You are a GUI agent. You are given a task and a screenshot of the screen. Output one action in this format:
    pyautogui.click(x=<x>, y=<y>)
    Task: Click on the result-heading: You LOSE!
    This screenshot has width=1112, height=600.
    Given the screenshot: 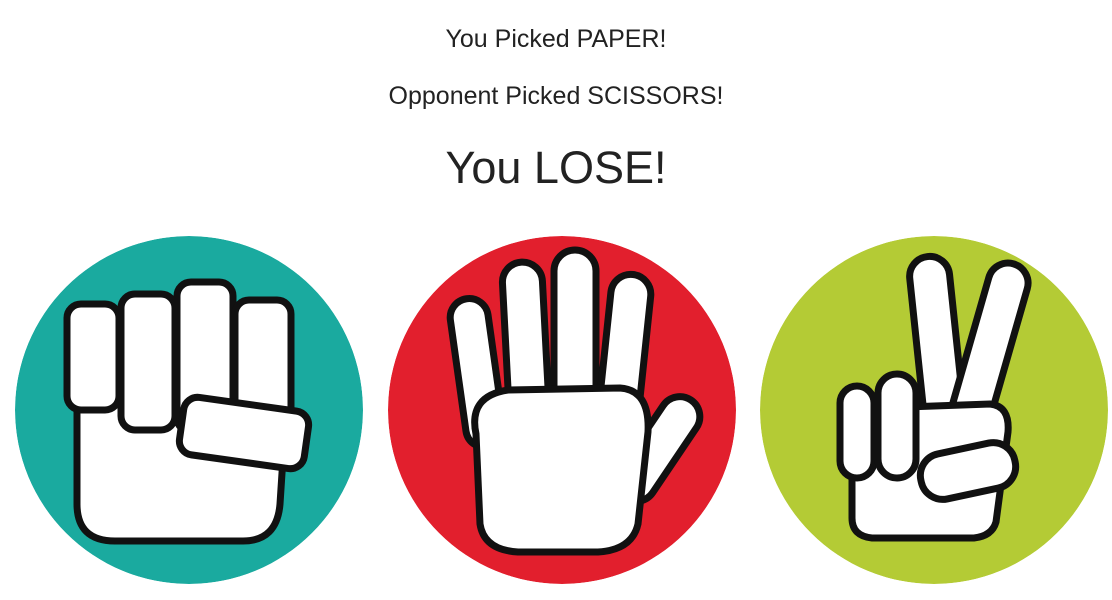 What is the action you would take?
    pyautogui.click(x=556, y=167)
    